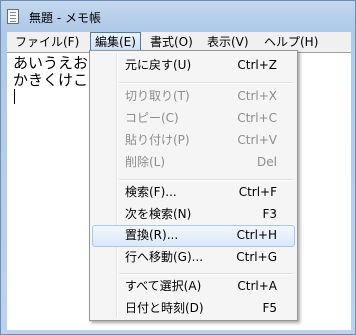 Image resolution: width=356 pixels, height=335 pixels. I want to click on menu-item-shortcut: Ctrl+G, so click(256, 257).